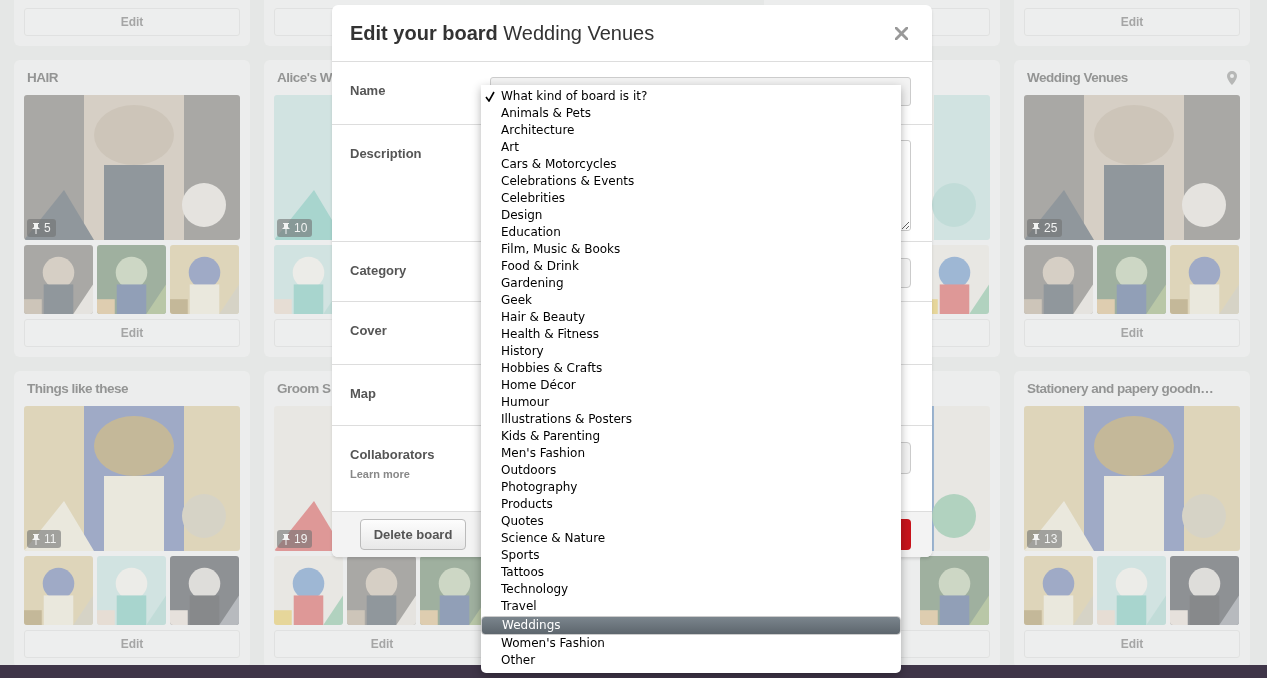 The width and height of the screenshot is (1267, 678). What do you see at coordinates (386, 153) in the screenshot?
I see `field-label: Description` at bounding box center [386, 153].